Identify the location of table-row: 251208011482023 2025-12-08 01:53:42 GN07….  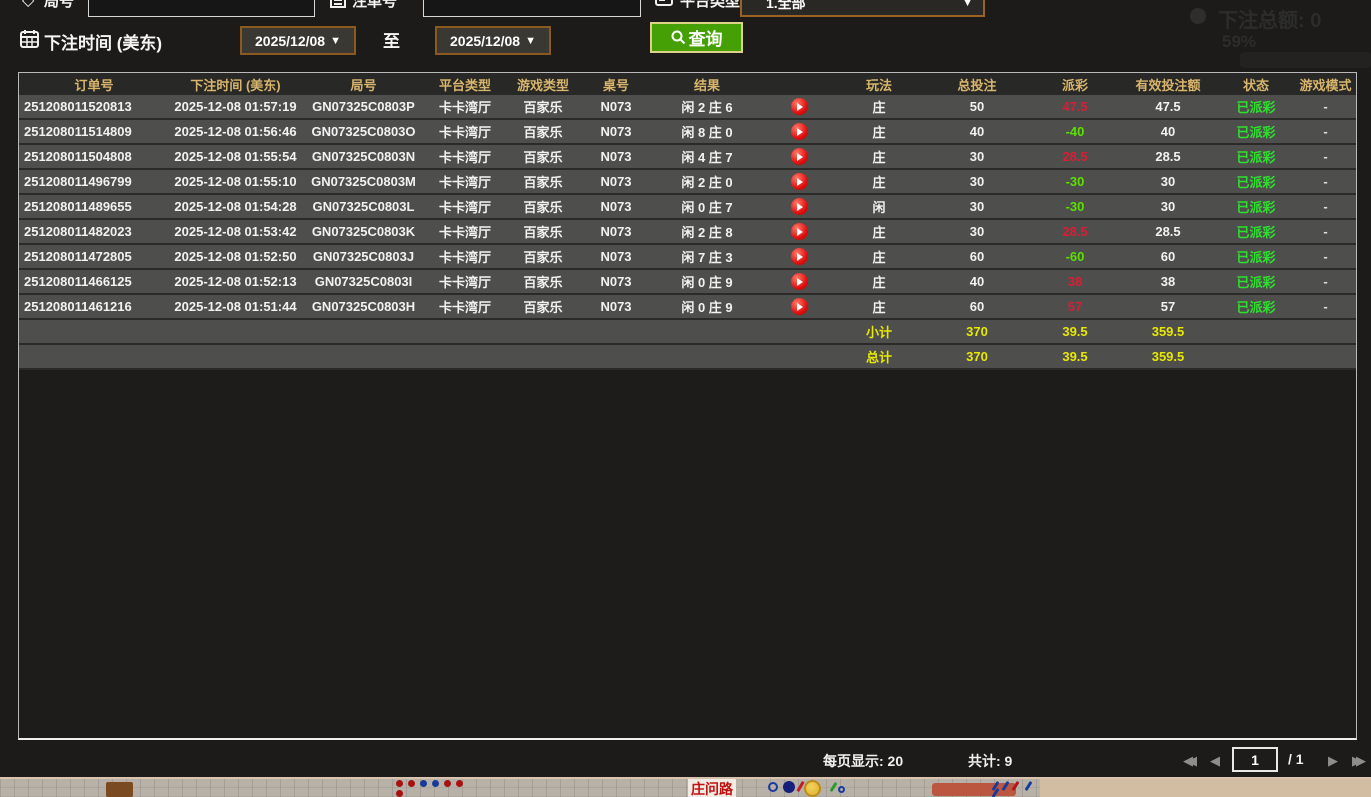
(687, 232).